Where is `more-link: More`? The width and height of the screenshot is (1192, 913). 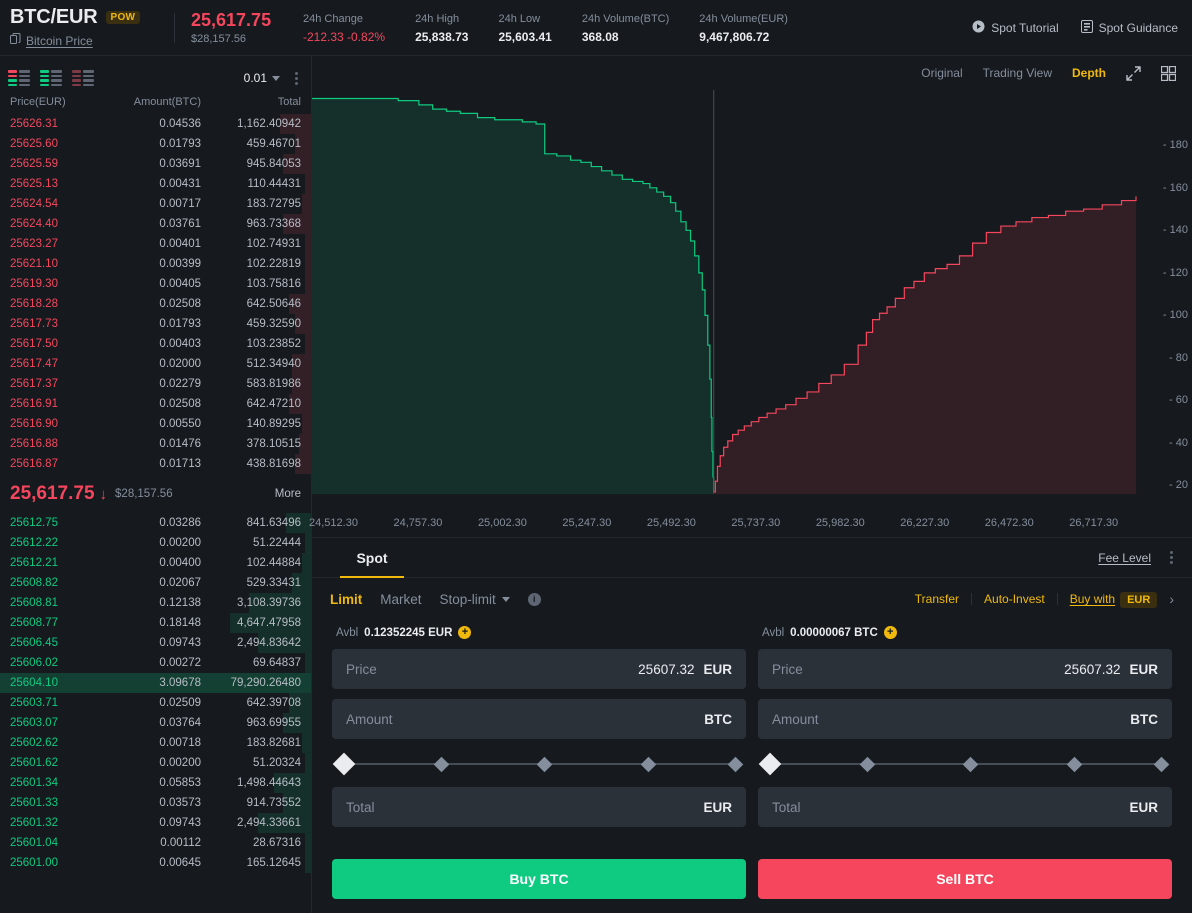
more-link: More is located at coordinates (288, 494).